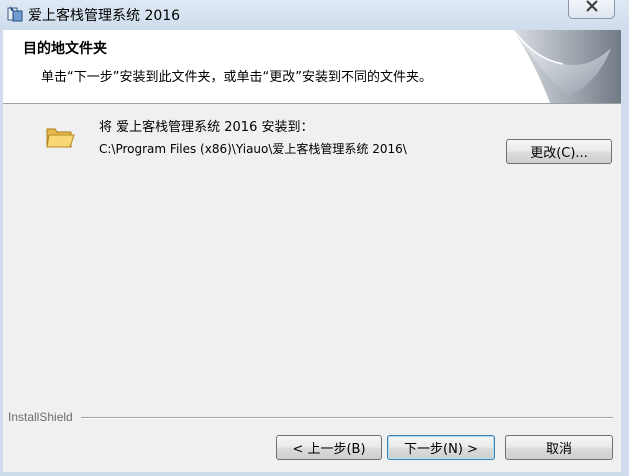 The width and height of the screenshot is (629, 476). I want to click on cancel-button: 取消, so click(559, 447).